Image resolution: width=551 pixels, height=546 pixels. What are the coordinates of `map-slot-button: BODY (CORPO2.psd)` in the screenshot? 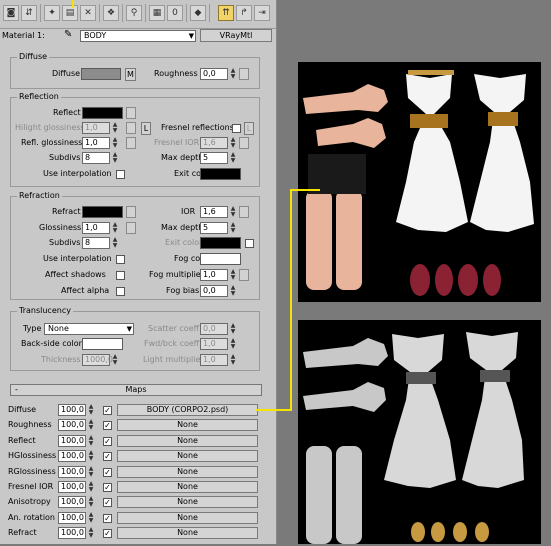 It's located at (187, 410).